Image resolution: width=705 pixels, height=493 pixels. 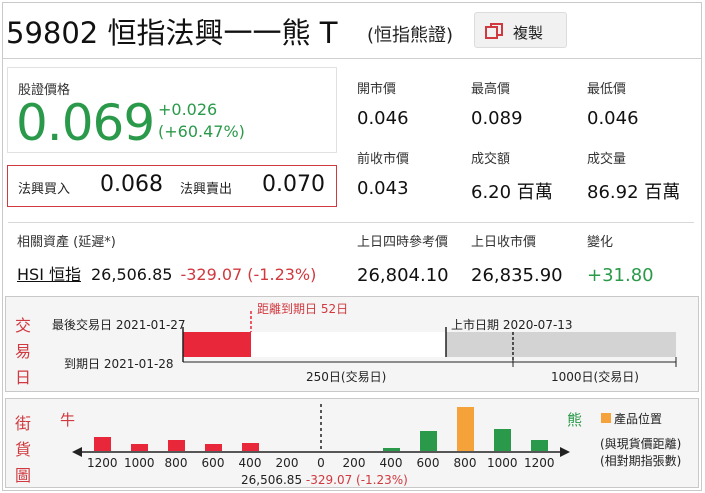 What do you see at coordinates (565, 452) in the screenshot?
I see `axis-right-arrow` at bounding box center [565, 452].